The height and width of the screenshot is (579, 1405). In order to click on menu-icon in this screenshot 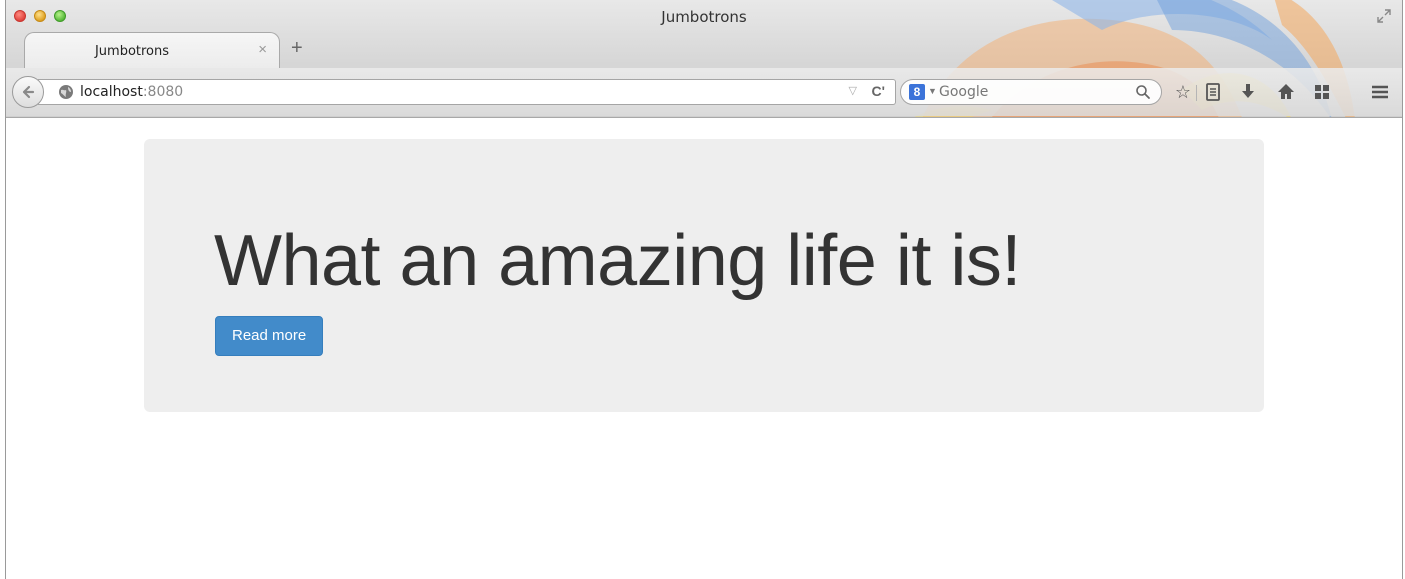, I will do `click(1380, 92)`.